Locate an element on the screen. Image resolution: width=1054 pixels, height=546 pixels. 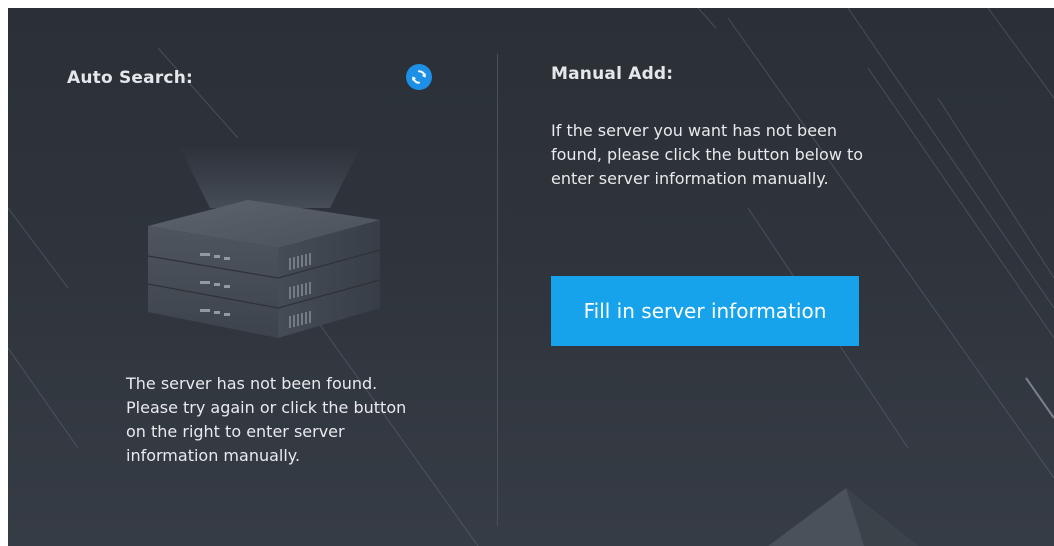
fill-server-info-button: Fill in server information is located at coordinates (705, 311).